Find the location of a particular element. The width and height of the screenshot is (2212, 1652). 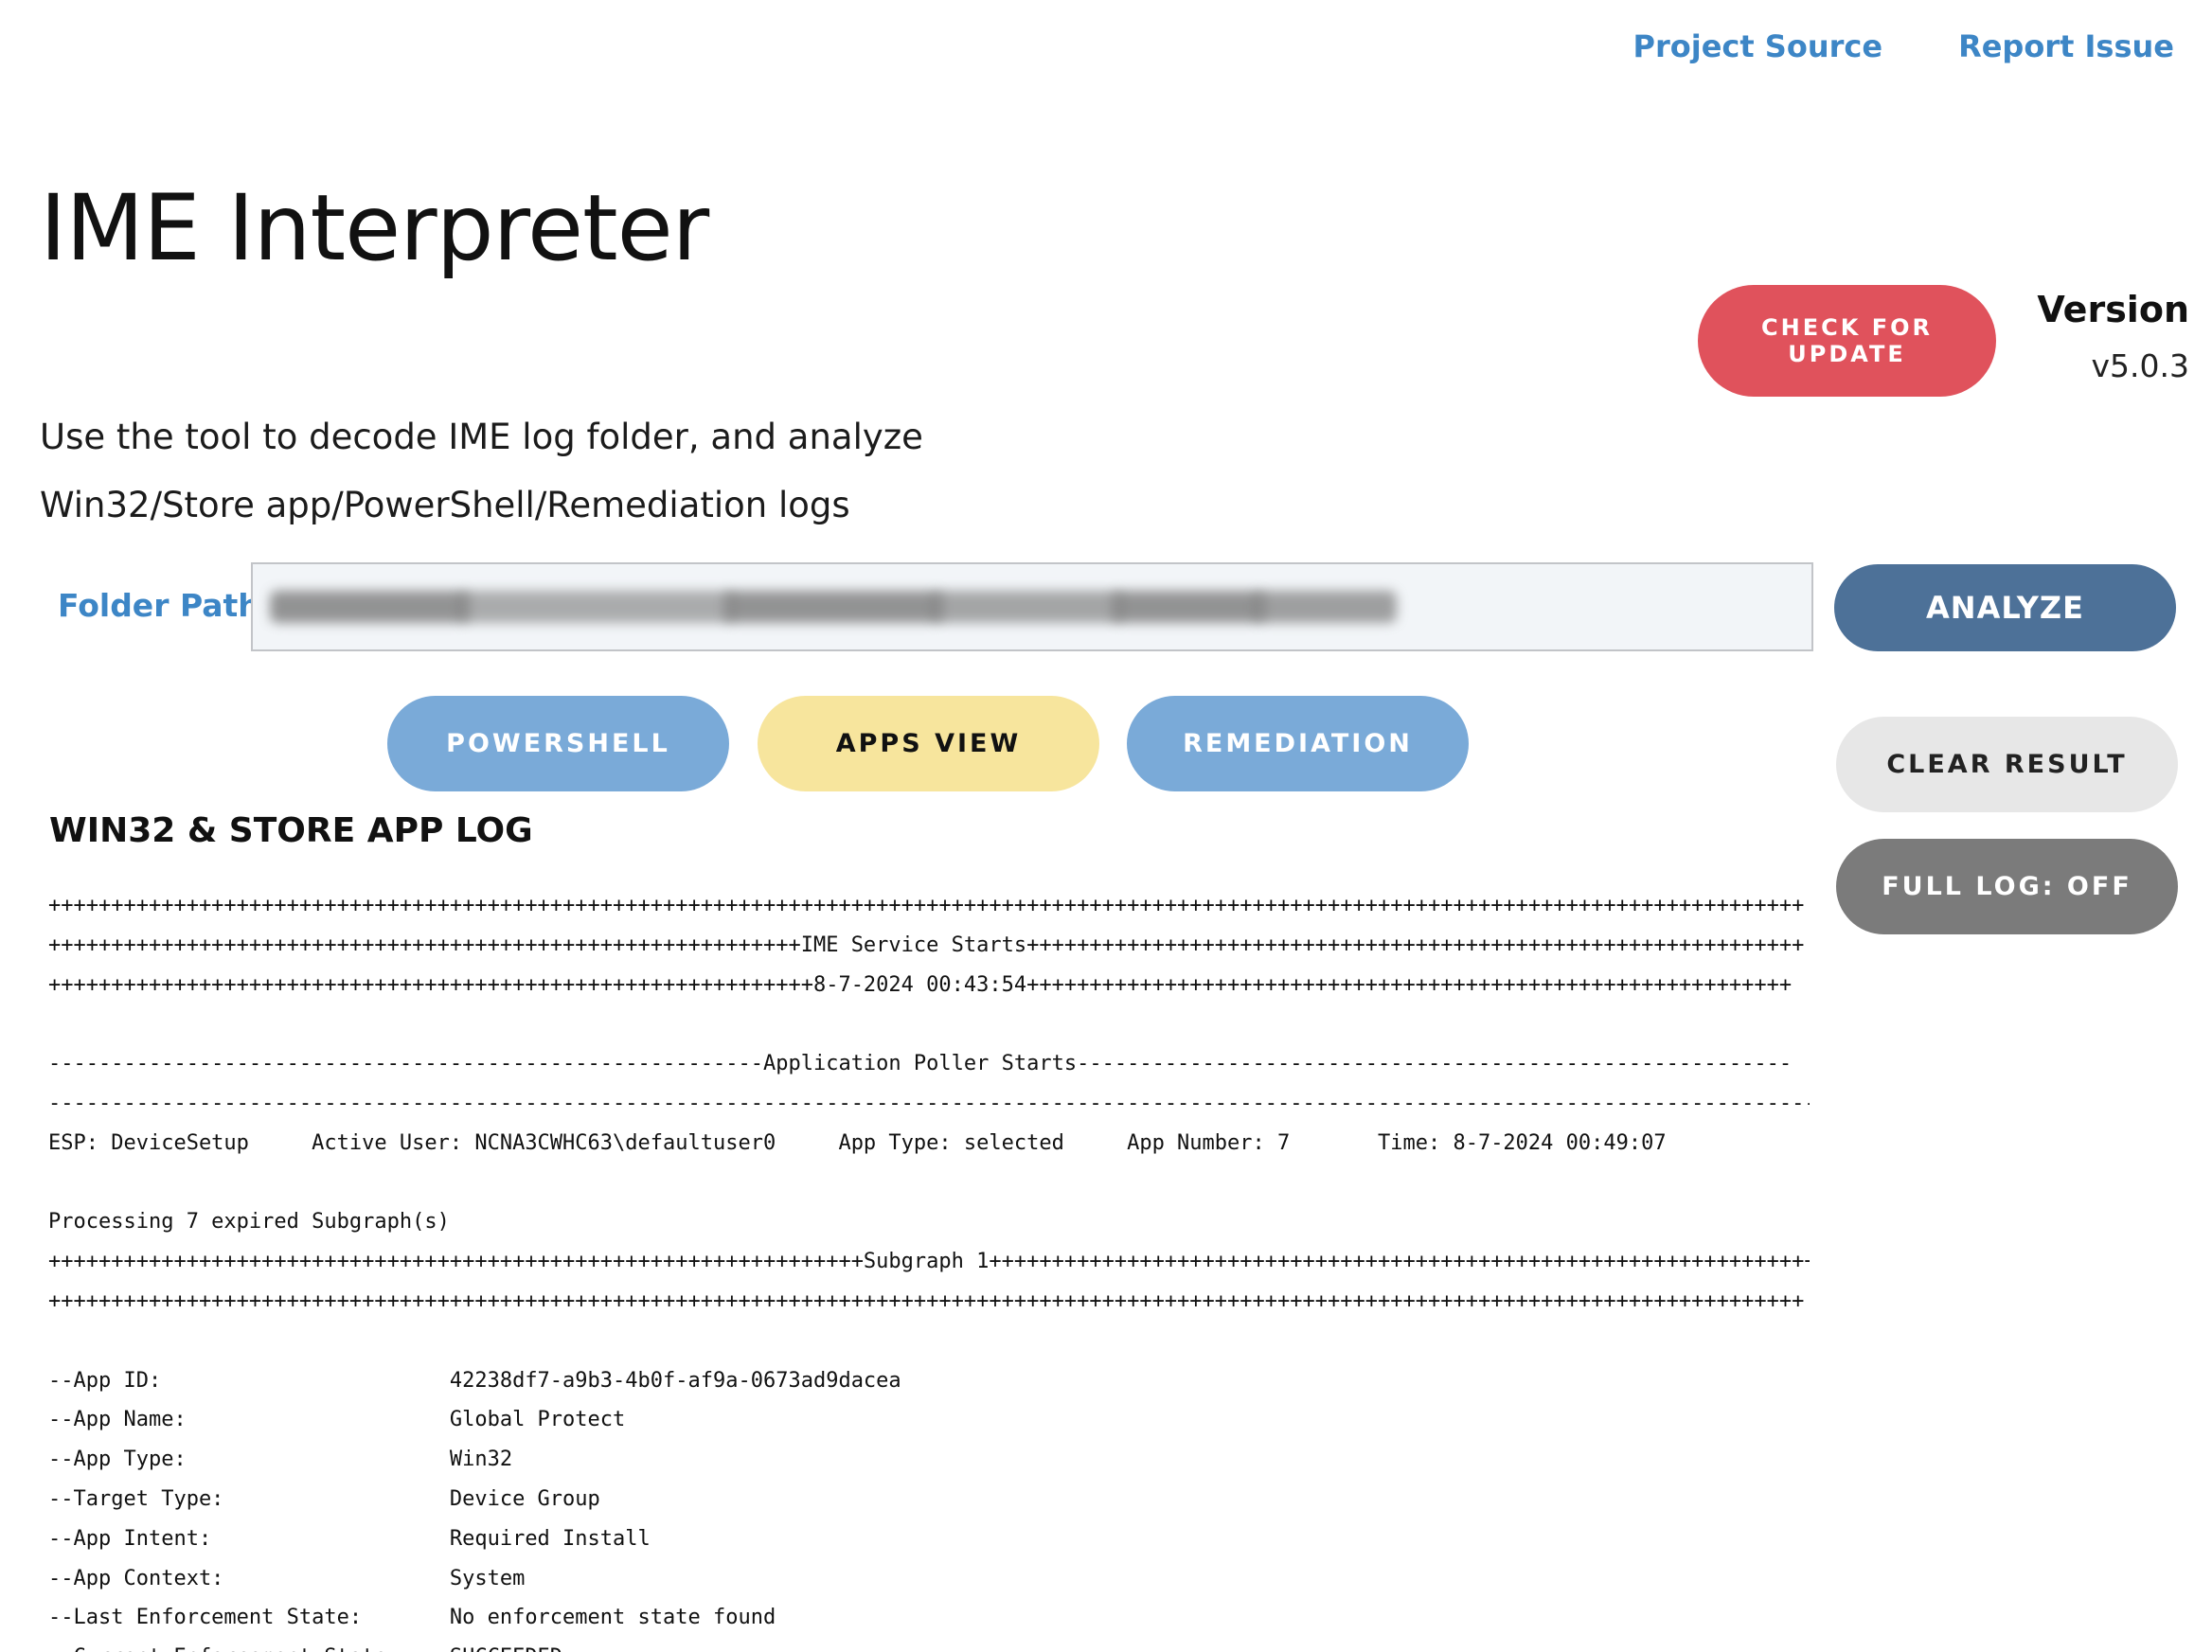

clear-result-button: CLEAR RESULT is located at coordinates (2007, 764).